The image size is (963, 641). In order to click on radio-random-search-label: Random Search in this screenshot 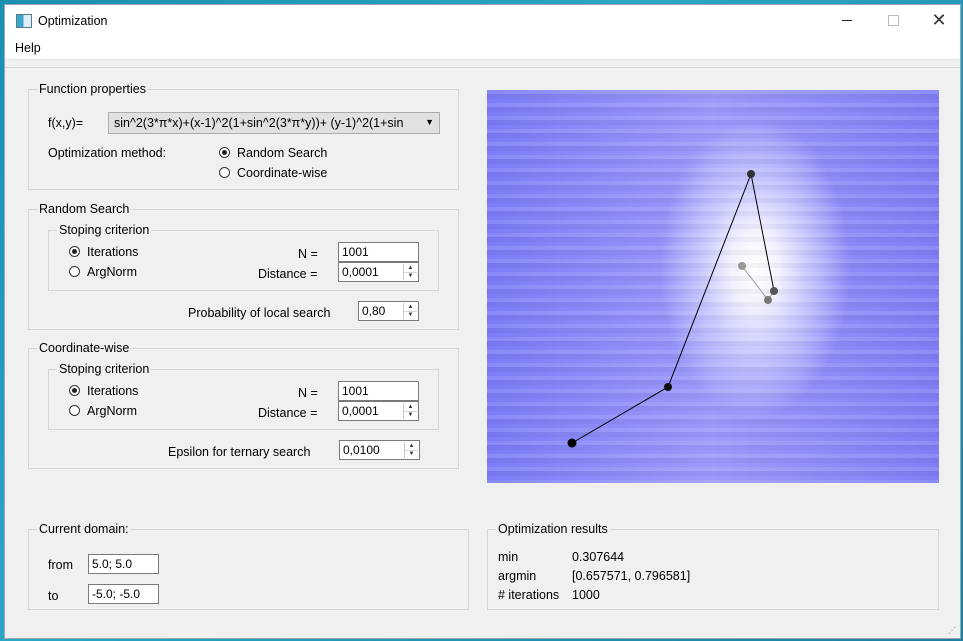, I will do `click(282, 153)`.